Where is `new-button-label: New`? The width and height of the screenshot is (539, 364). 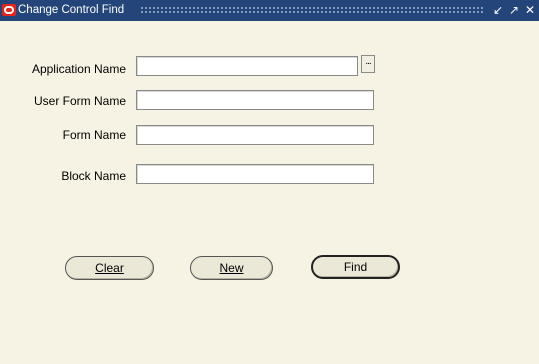
new-button-label: New is located at coordinates (231, 268).